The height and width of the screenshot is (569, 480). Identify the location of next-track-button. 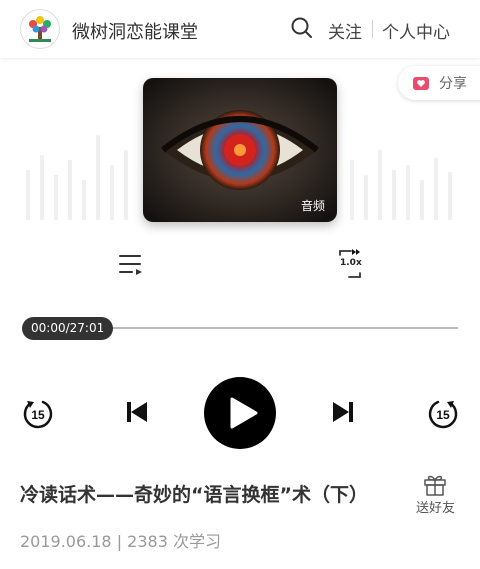
(343, 412).